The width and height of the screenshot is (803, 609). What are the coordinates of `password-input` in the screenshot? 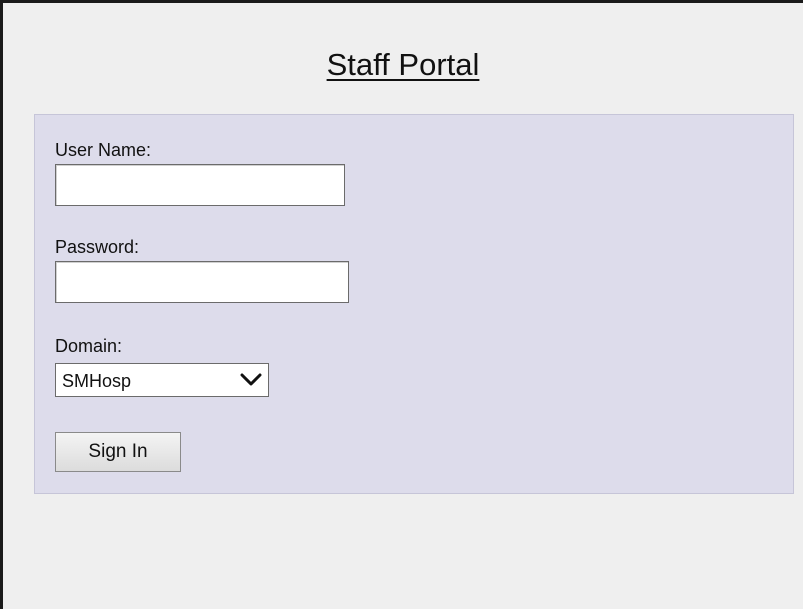 It's located at (202, 282).